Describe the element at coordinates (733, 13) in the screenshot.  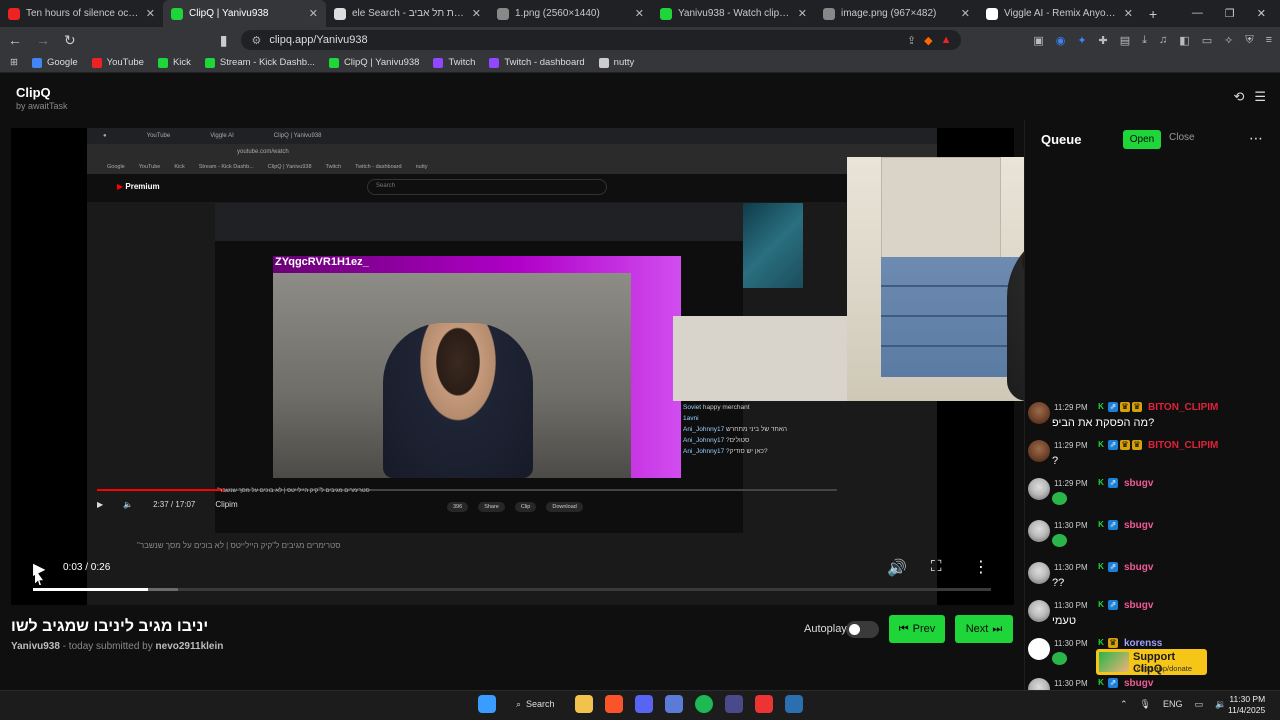
I see `browser-tab: Yanivu938 - Watch clips on Kick ✕` at that location.